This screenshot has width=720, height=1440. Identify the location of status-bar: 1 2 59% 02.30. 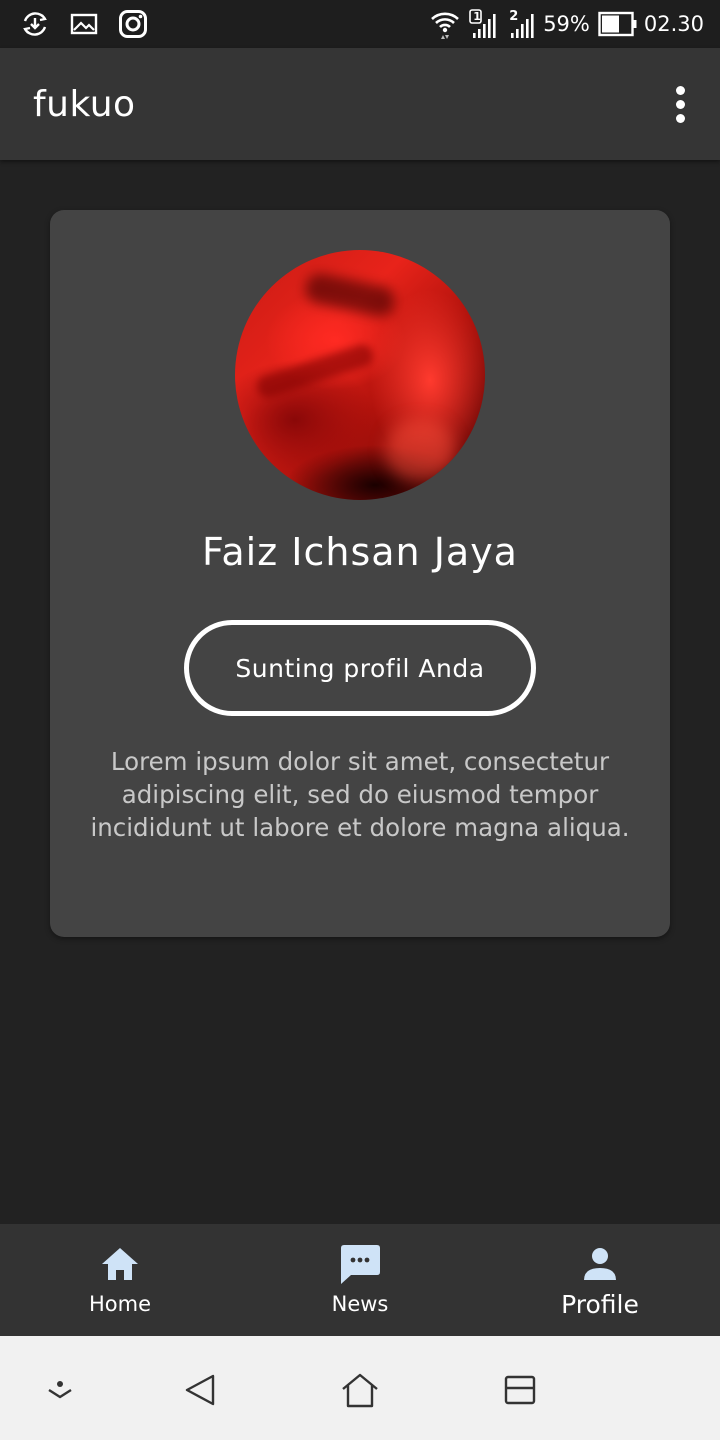
(360, 24).